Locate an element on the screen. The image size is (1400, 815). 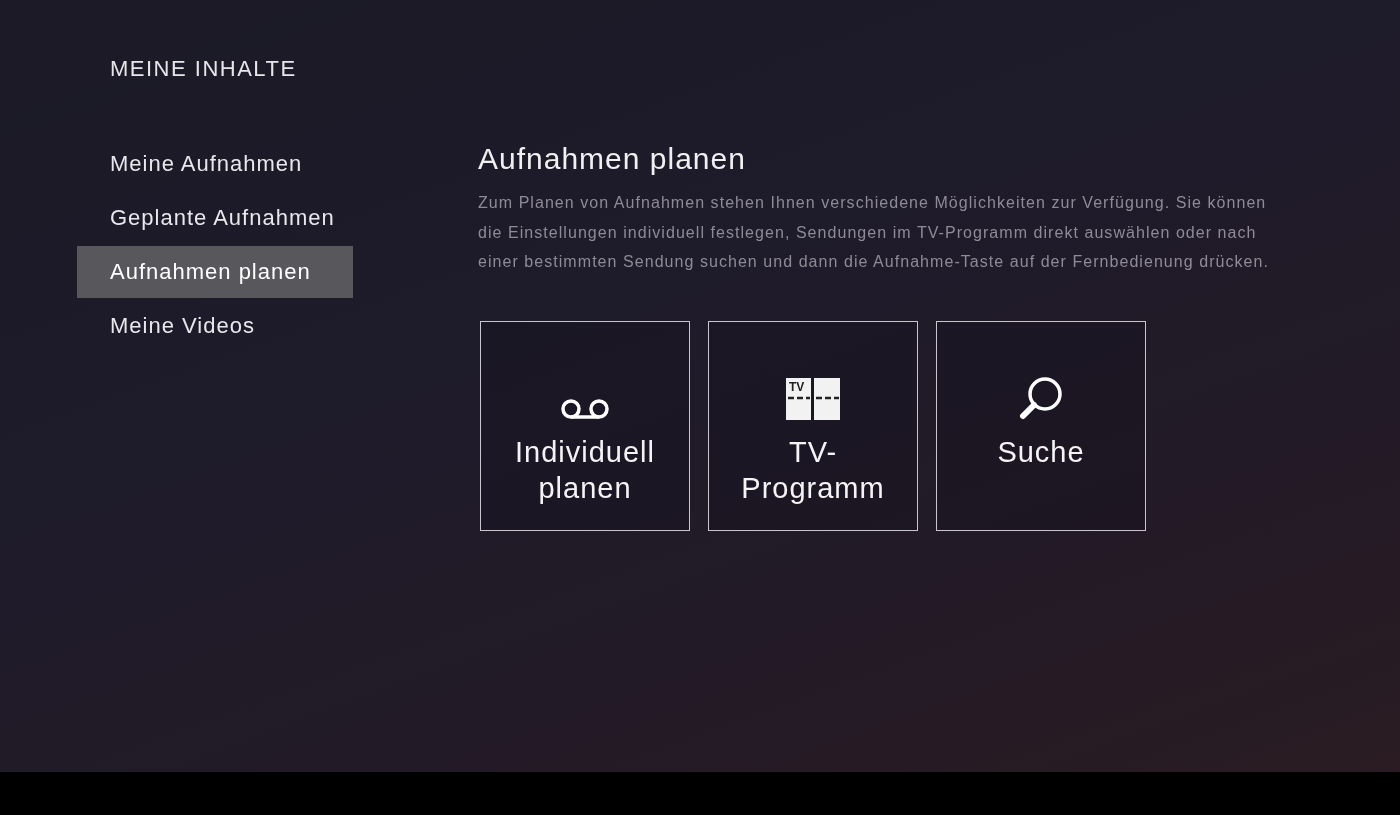
option-tile: TV TV-Programm is located at coordinates (813, 425).